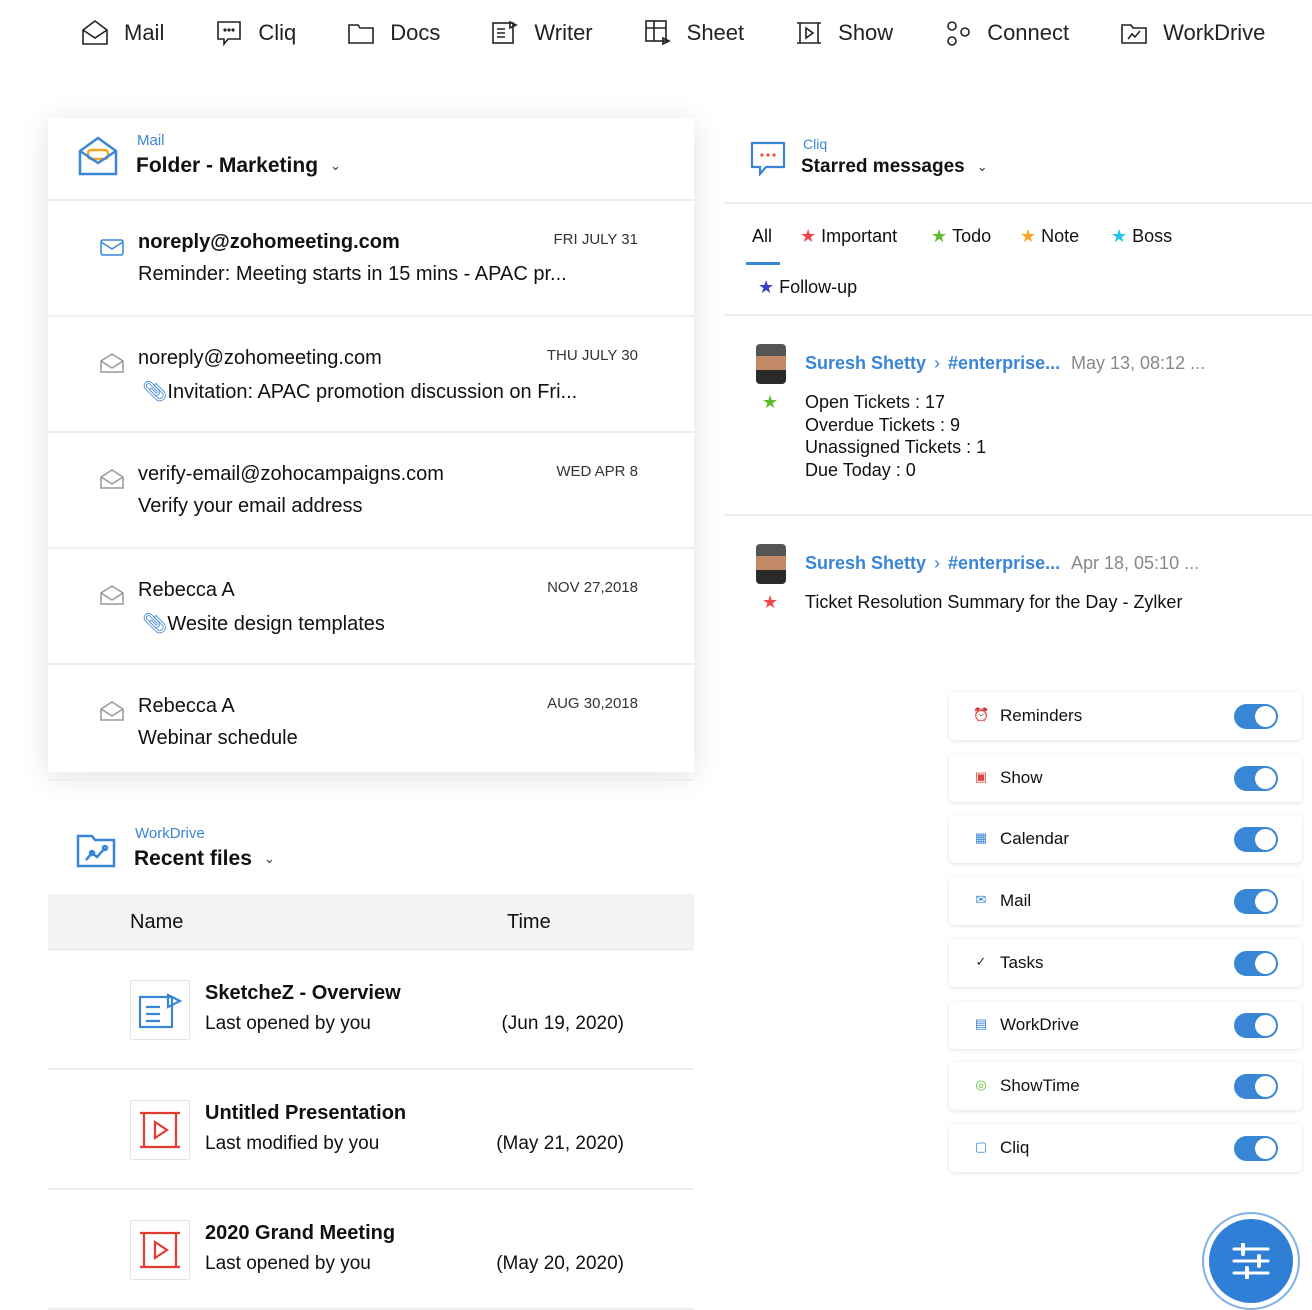 The image size is (1312, 1310). I want to click on writer-file-icon, so click(160, 1011).